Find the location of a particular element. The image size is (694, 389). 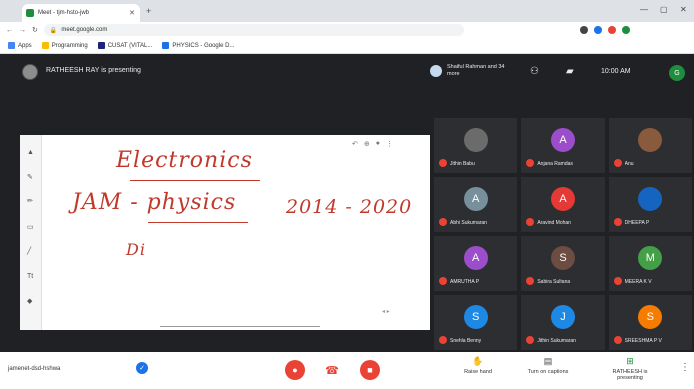

participant-tile: Anu is located at coordinates (650, 145).